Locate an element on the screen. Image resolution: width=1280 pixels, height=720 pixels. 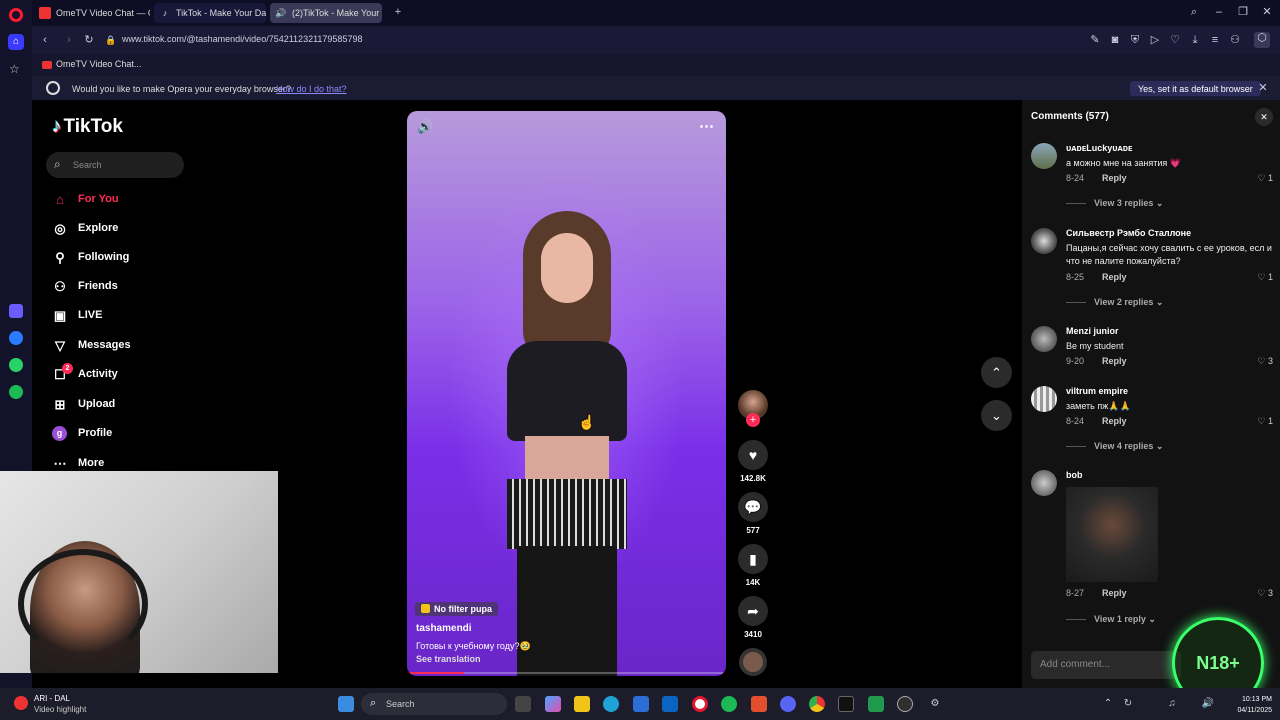
taskbar-search: ⌕ Search is located at coordinates (434, 704).